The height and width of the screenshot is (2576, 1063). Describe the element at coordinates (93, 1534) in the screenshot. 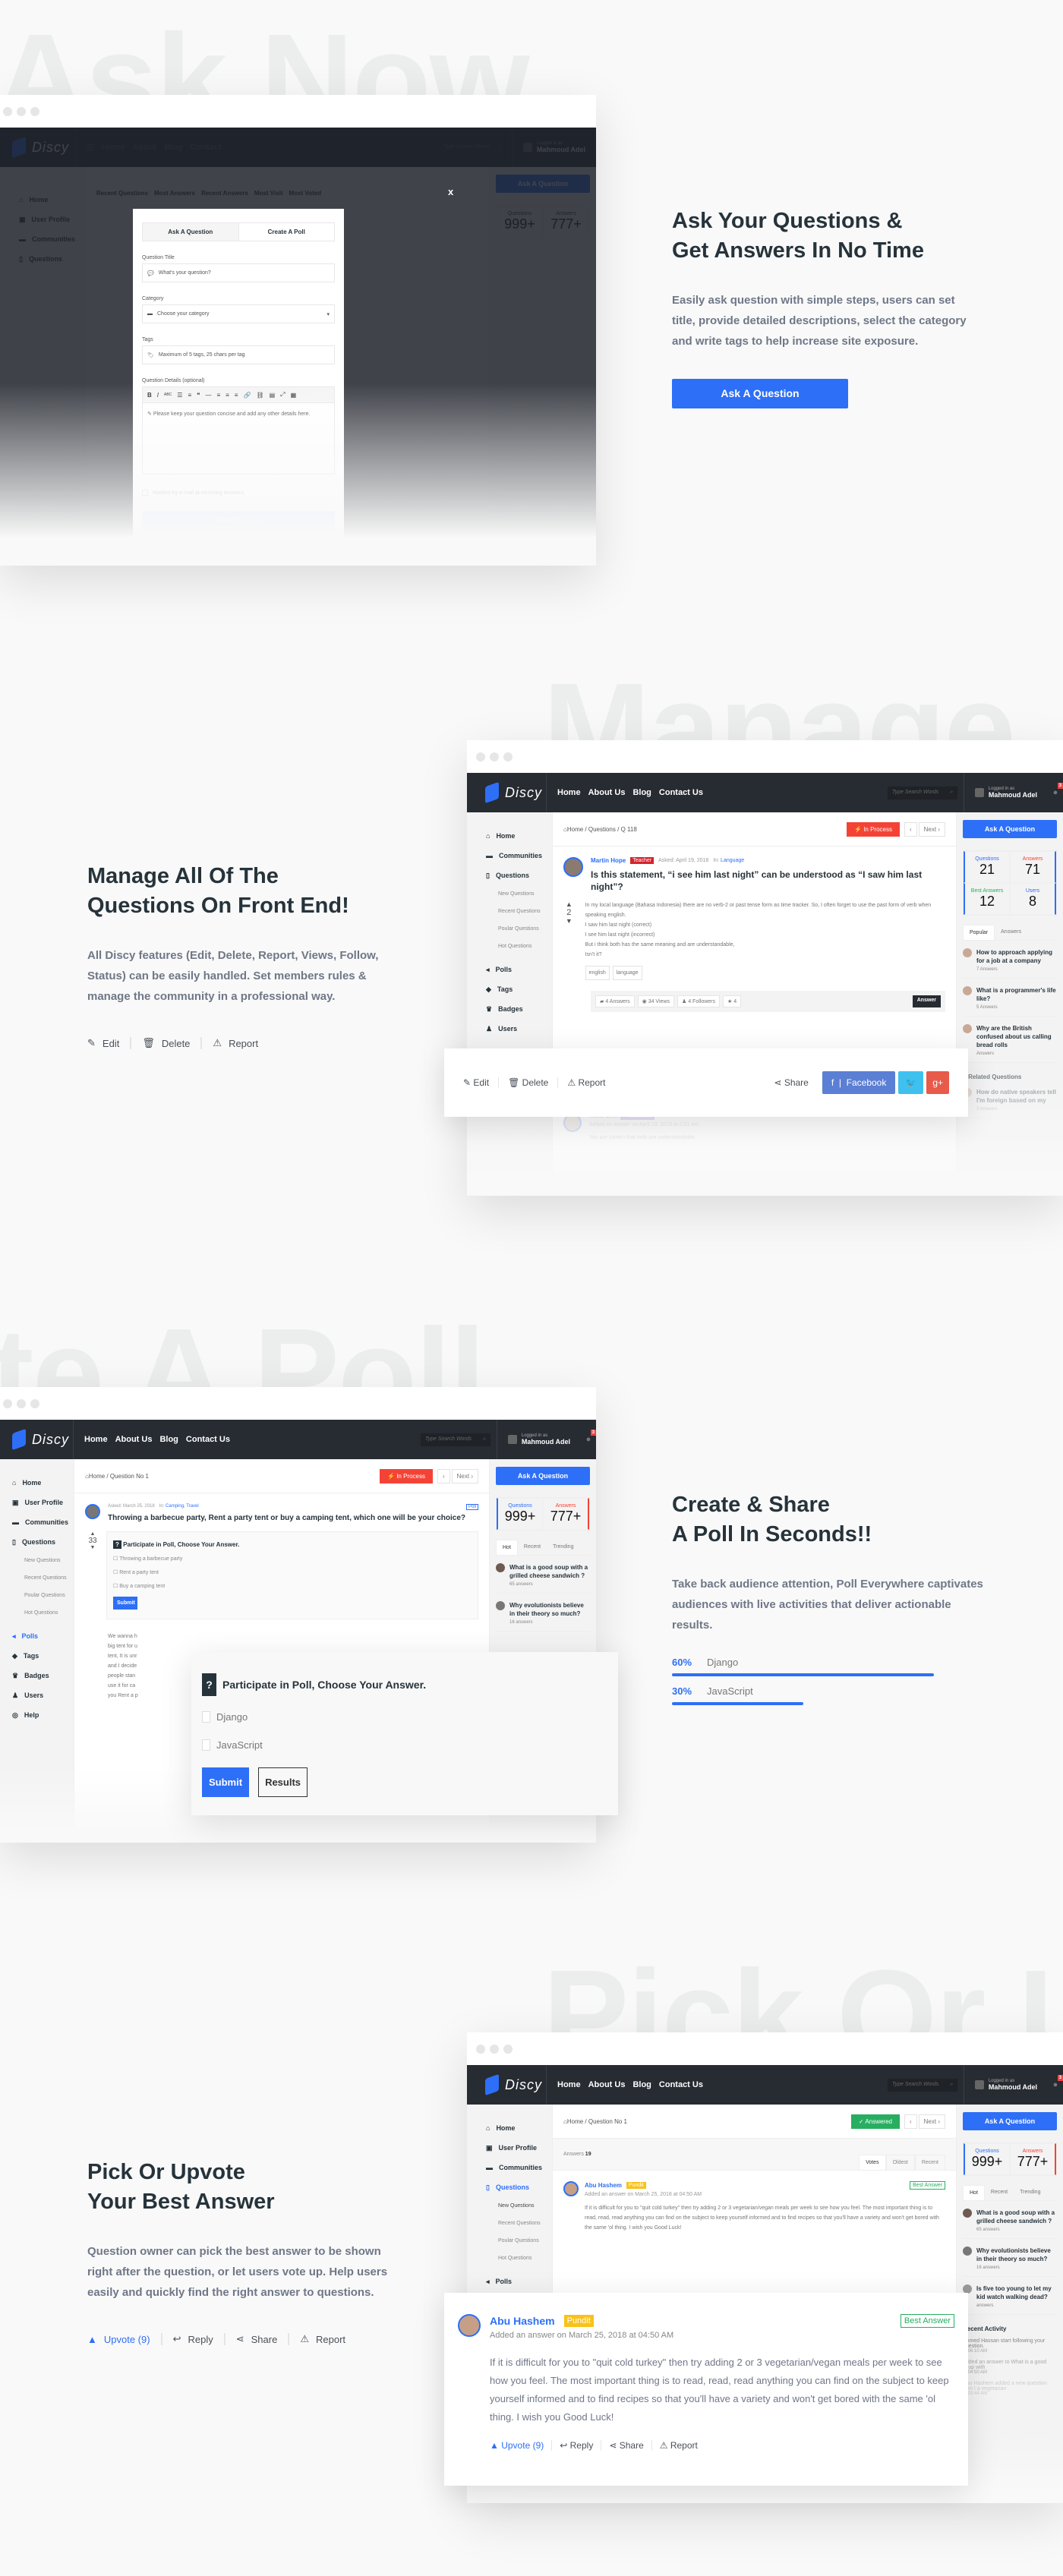

I see `upvote-icon: ▲` at that location.